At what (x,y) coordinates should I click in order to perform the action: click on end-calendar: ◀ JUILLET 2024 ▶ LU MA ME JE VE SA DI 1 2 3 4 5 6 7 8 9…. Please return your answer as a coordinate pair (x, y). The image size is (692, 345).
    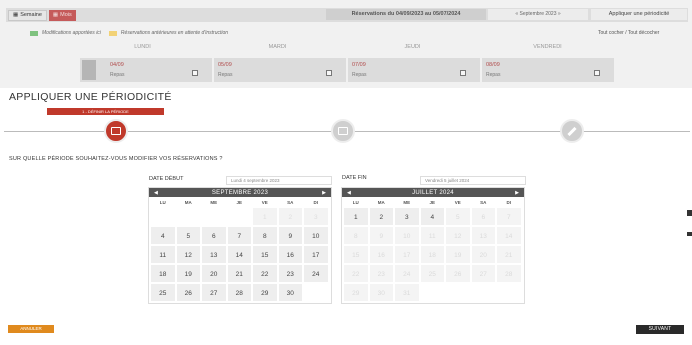
    Looking at the image, I should click on (433, 245).